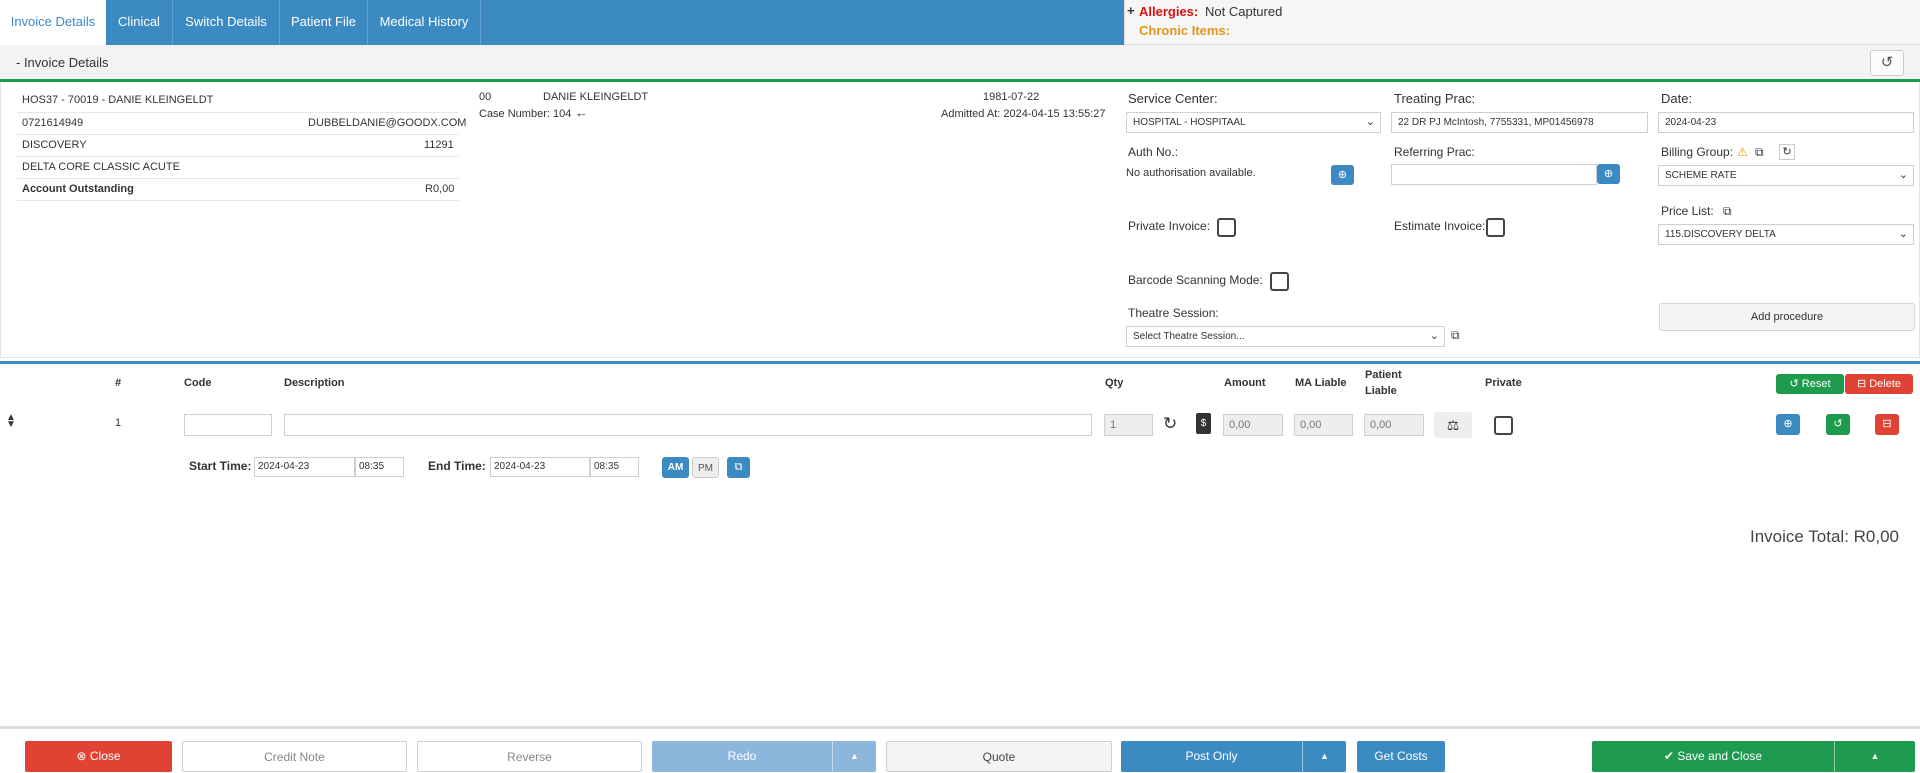  What do you see at coordinates (614, 467) in the screenshot?
I see `end-time-input: 08:35` at bounding box center [614, 467].